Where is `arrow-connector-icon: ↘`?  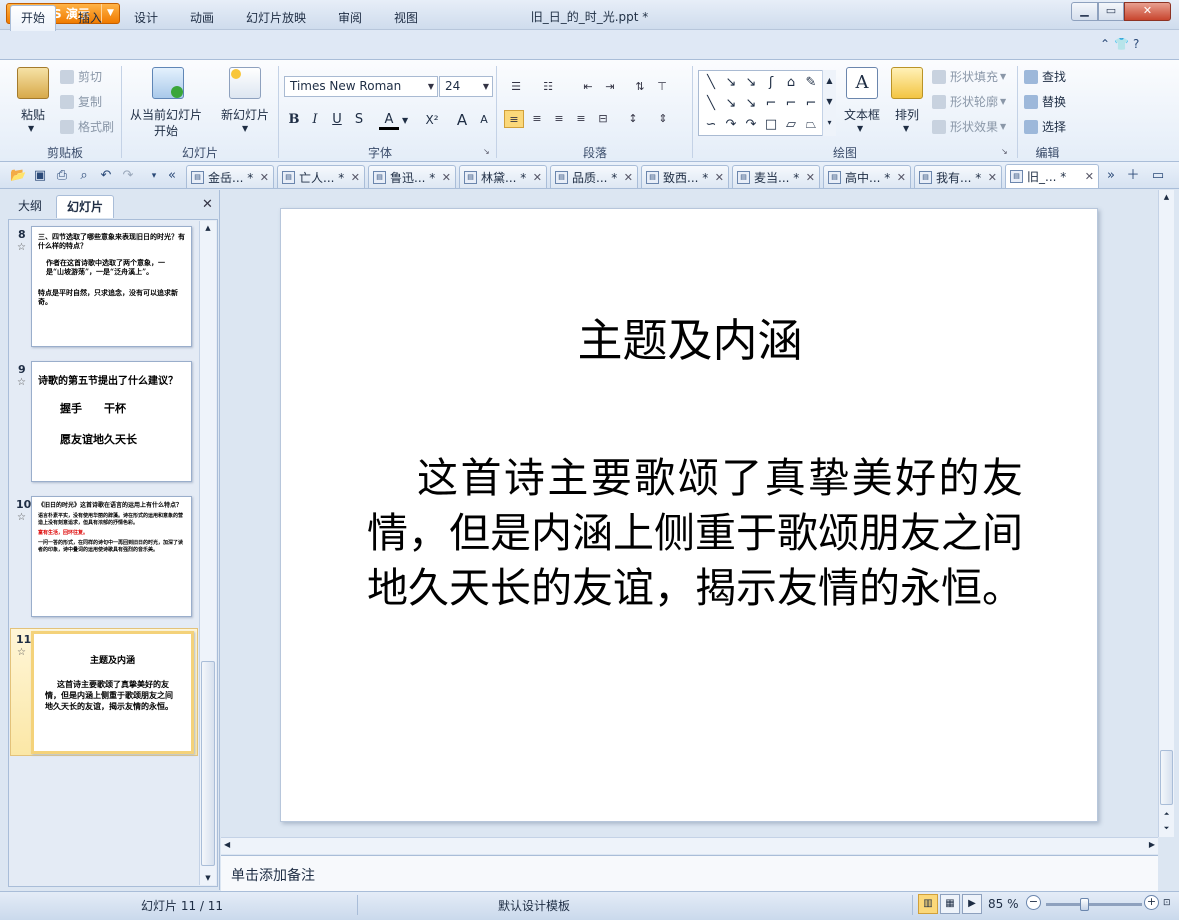 arrow-connector-icon: ↘ is located at coordinates (731, 103).